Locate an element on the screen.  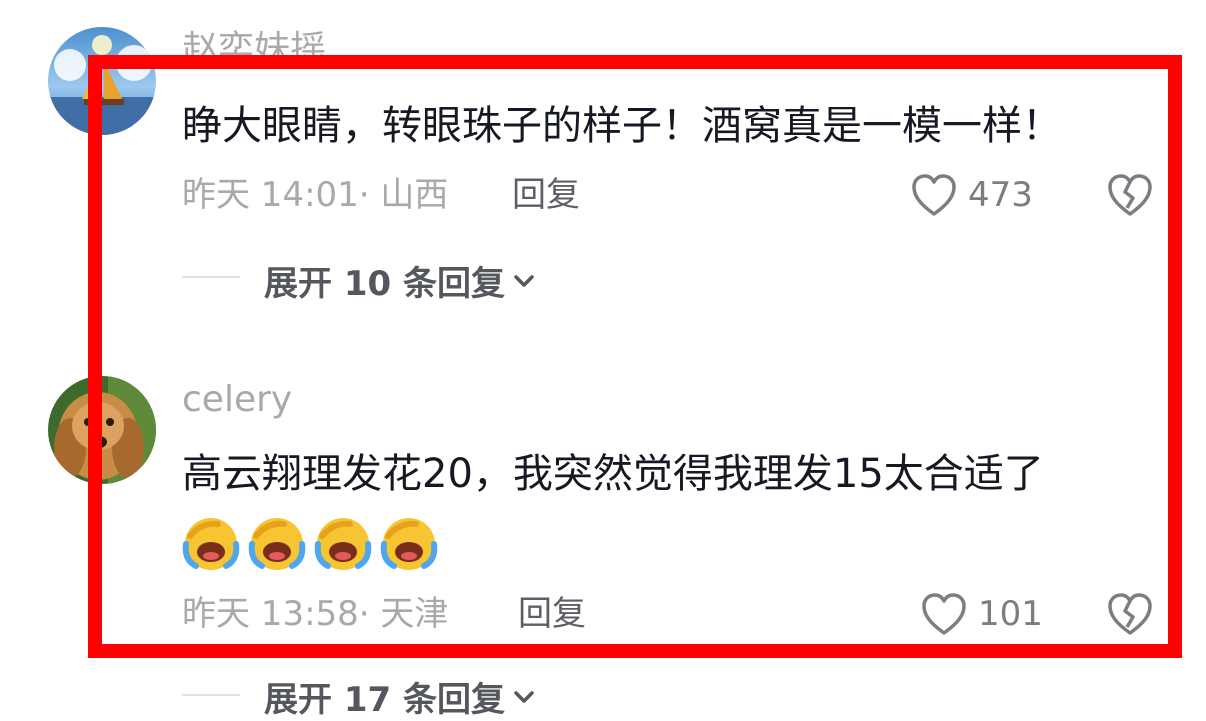
comment-text: 高云翔理发花20，我突然觉得我理发15太合适了 is located at coordinates (613, 474).